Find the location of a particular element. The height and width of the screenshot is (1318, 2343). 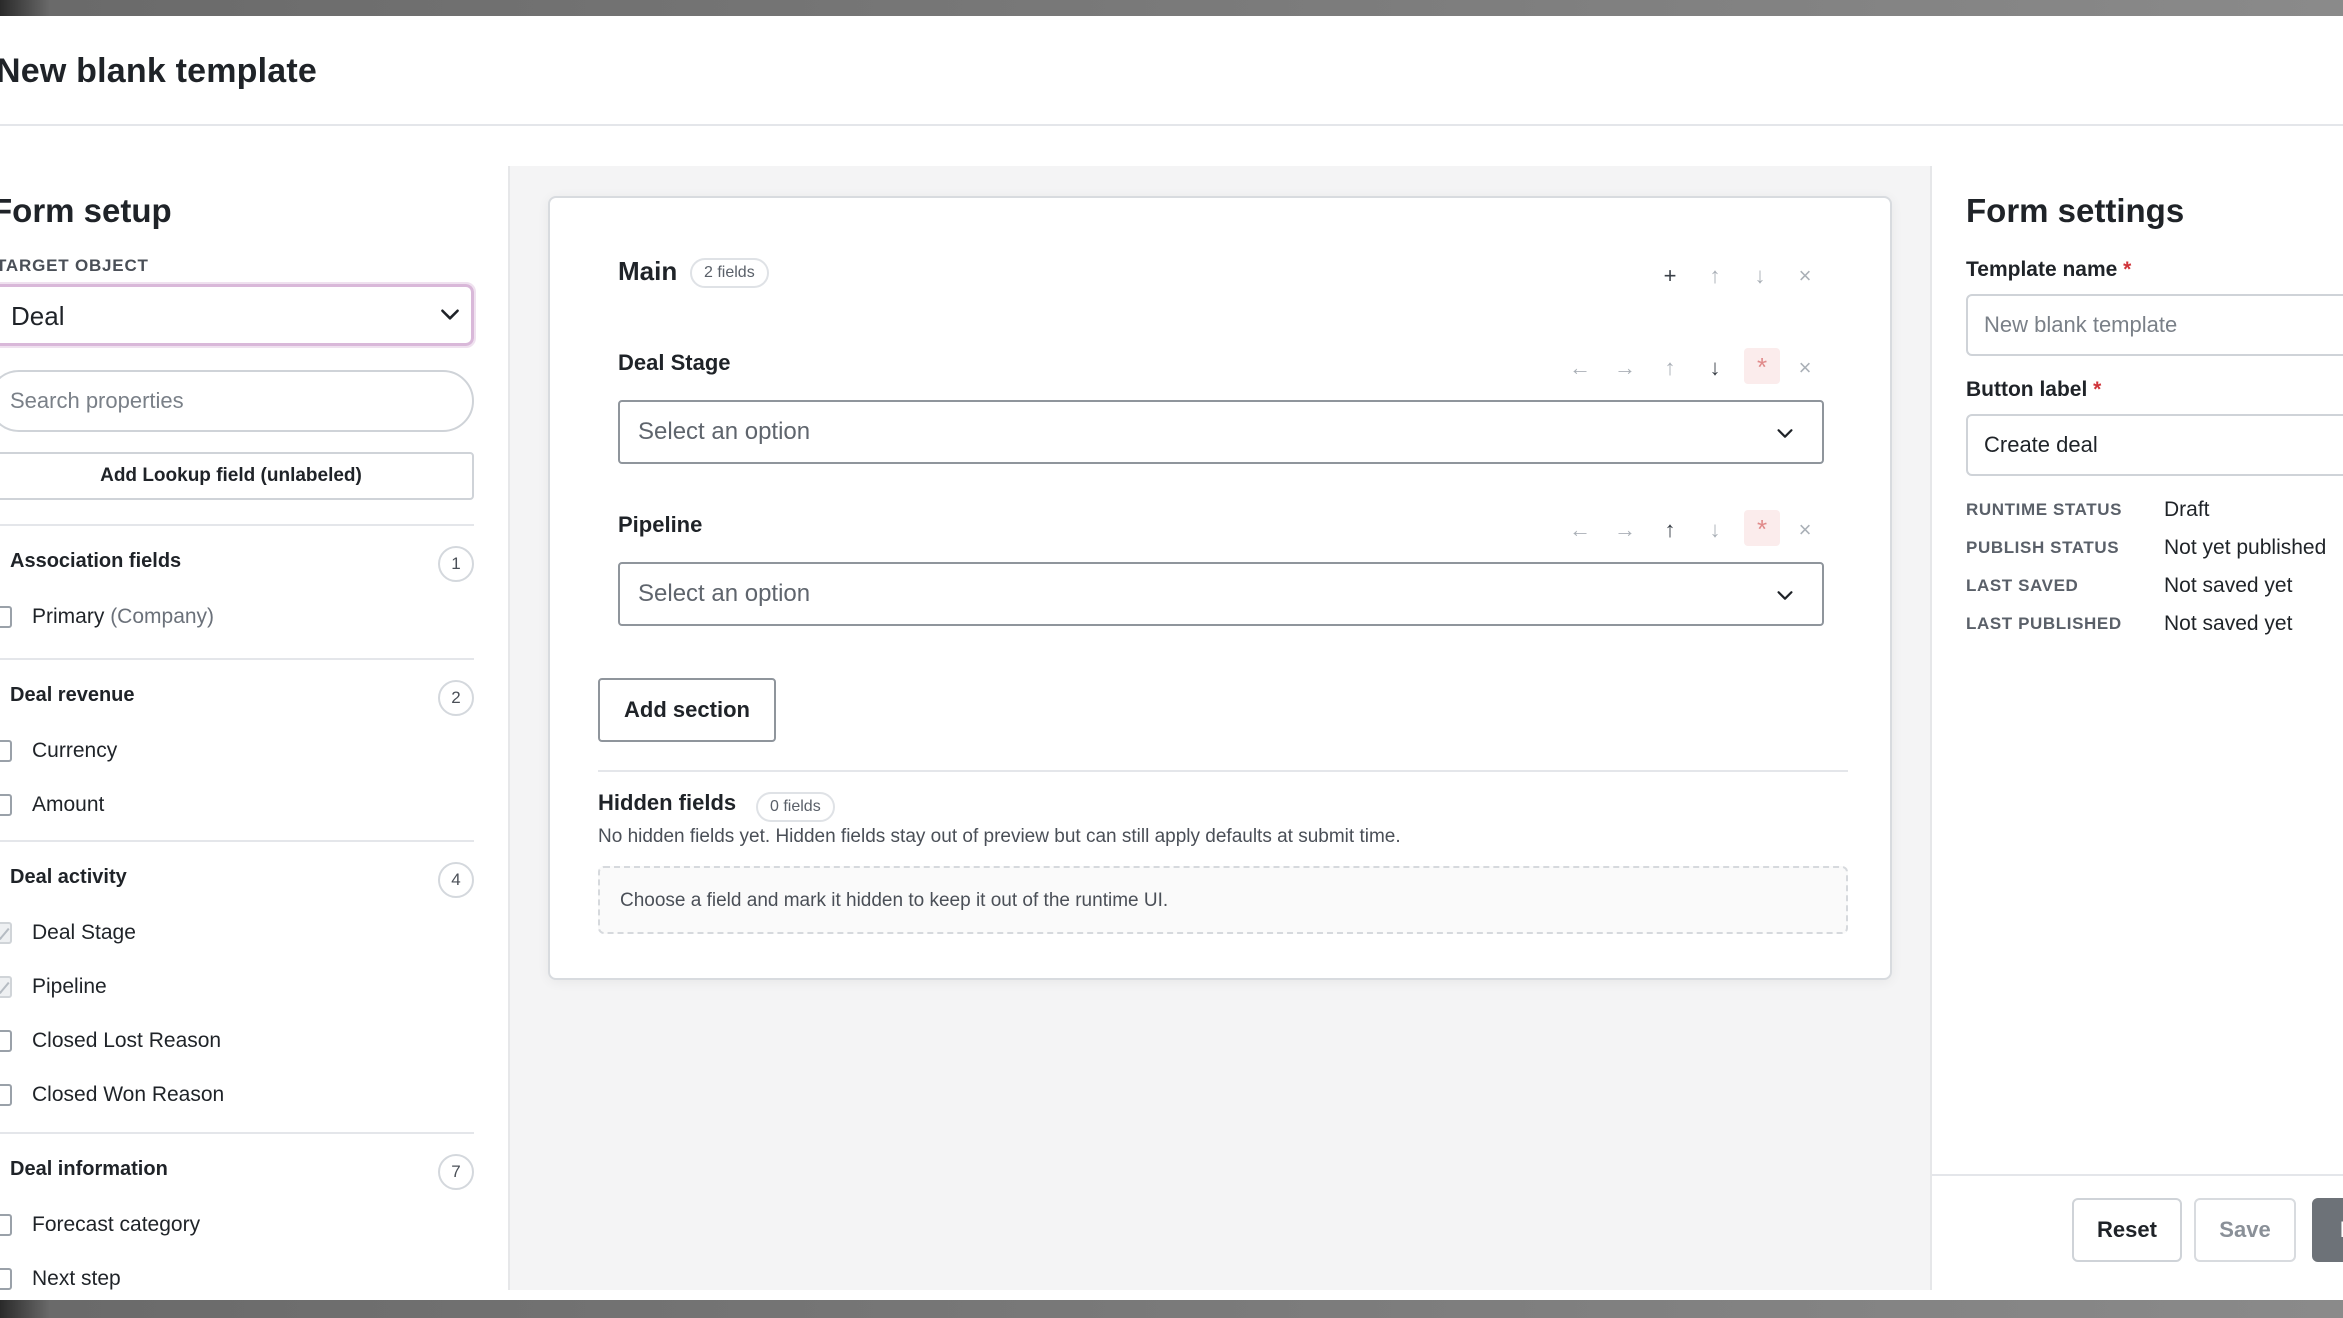

group-title: Association fields is located at coordinates (96, 561).